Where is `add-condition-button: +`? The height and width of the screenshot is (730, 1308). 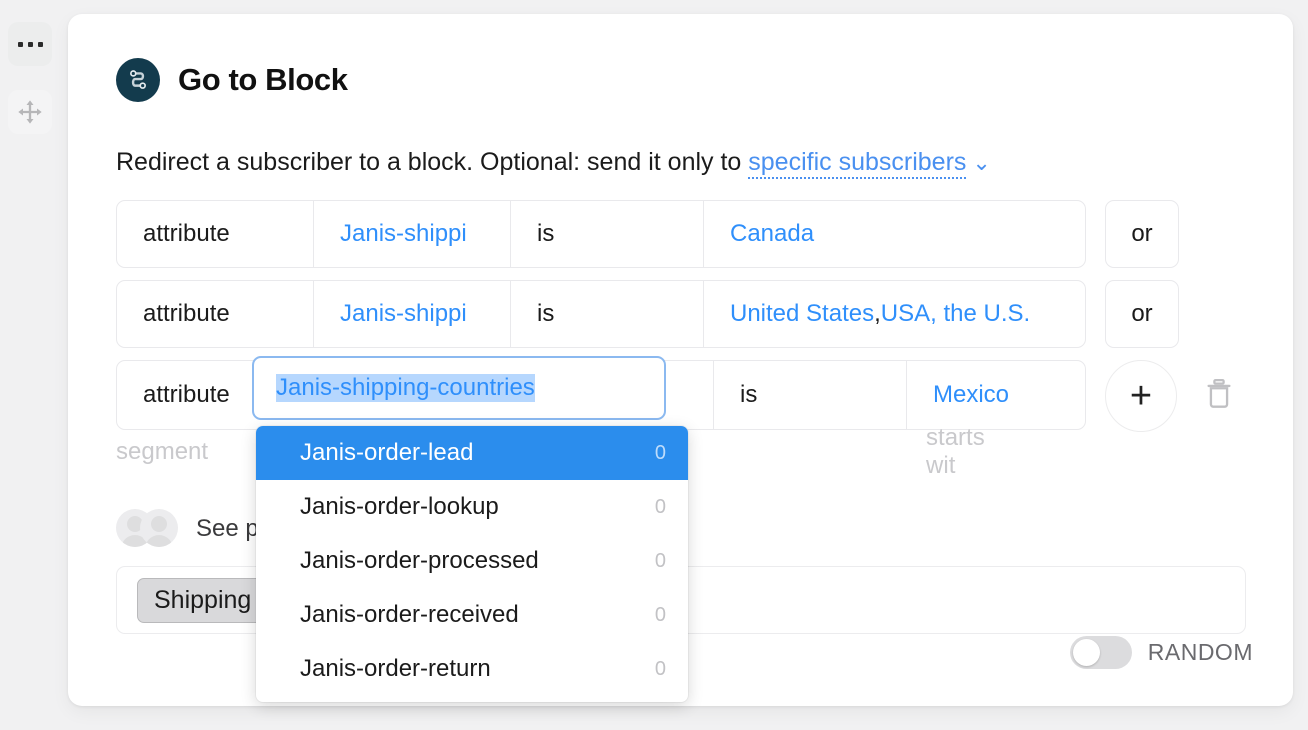
add-condition-button: + is located at coordinates (1141, 396).